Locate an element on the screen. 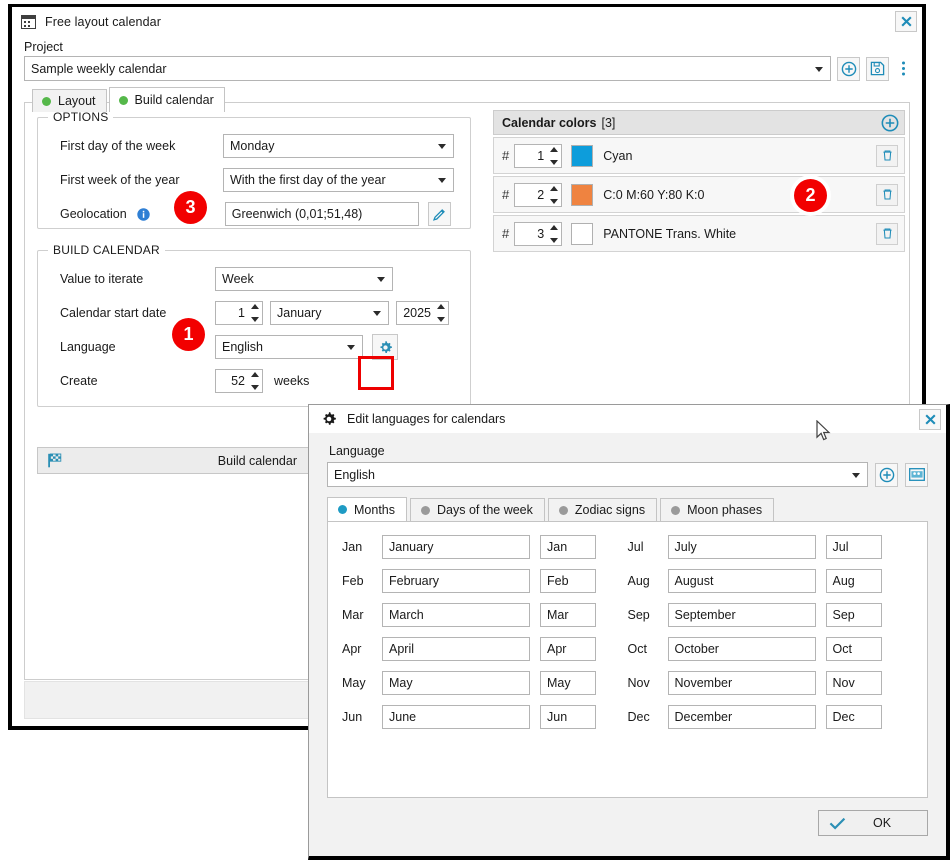 This screenshot has height=860, width=950. tab-build-calendar-label: Build calendar is located at coordinates (174, 100).